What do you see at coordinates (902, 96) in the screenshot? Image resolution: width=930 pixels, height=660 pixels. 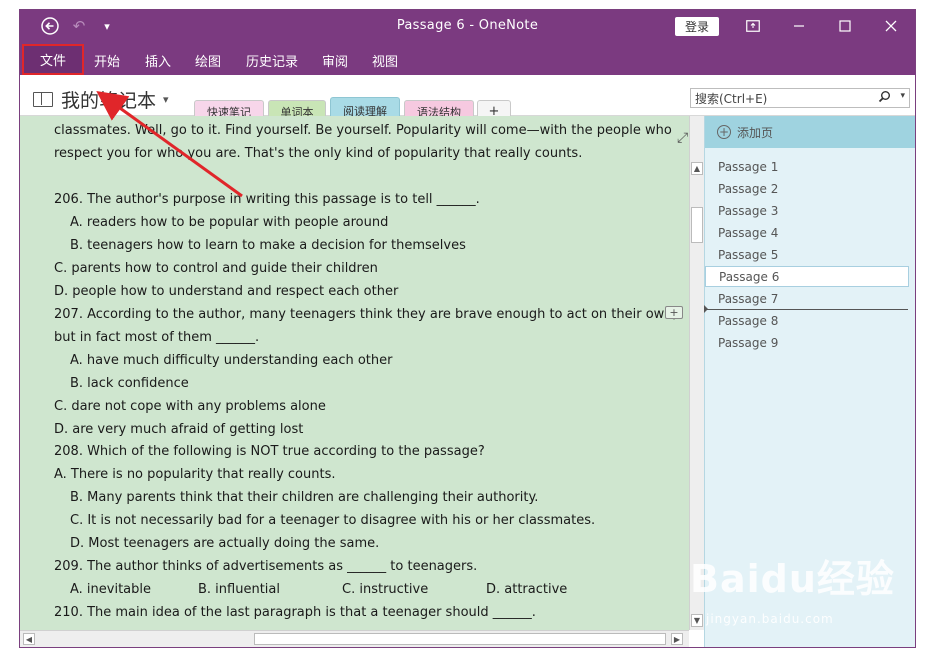 I see `search-scope-caret-icon: ▾` at bounding box center [902, 96].